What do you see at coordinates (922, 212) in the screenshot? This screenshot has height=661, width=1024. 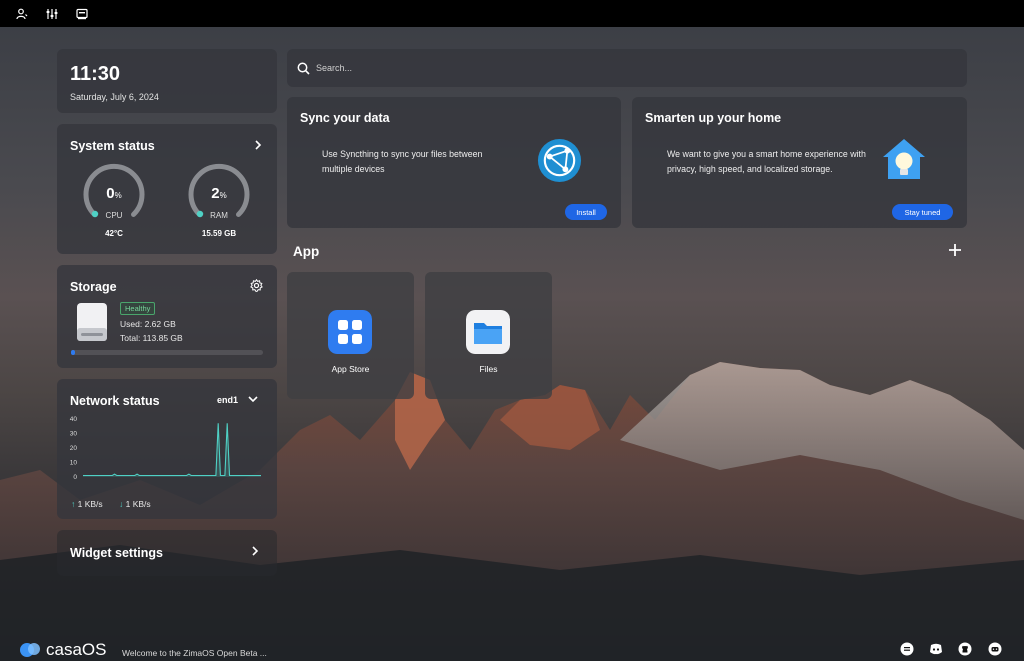 I see `stay-tuned-button: Stay tuned` at bounding box center [922, 212].